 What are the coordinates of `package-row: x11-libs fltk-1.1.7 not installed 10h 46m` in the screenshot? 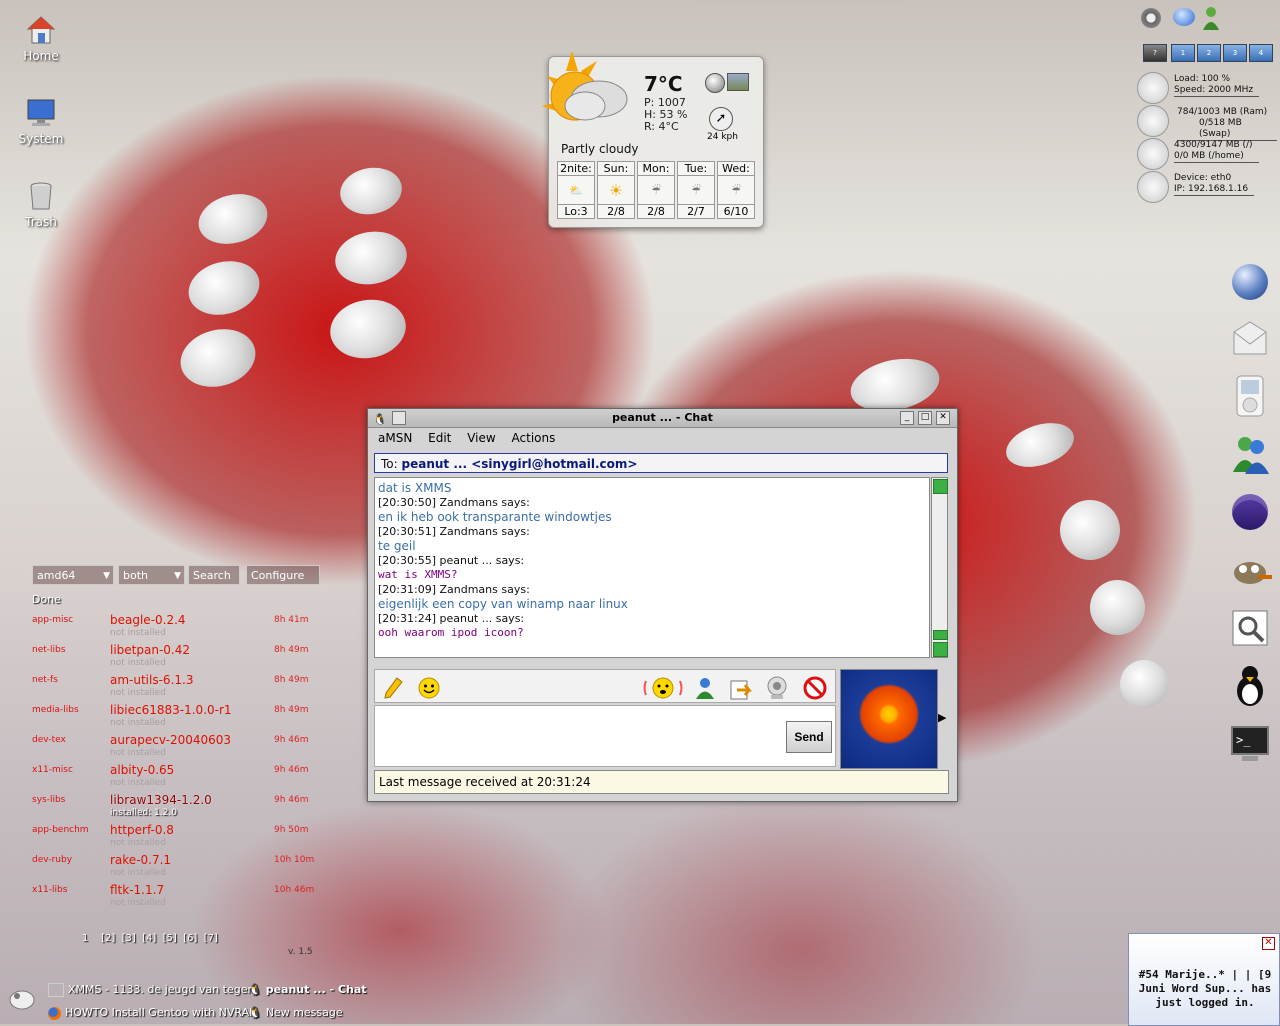 It's located at (177, 899).